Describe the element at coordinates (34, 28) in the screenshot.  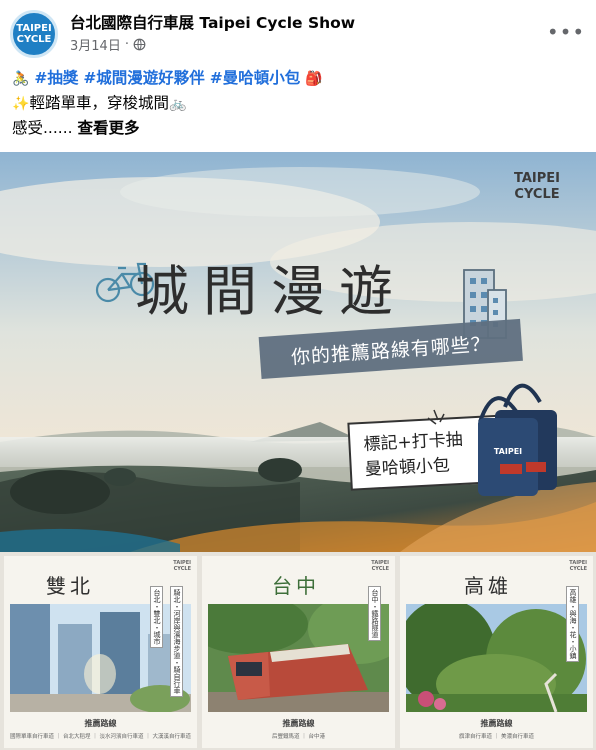
I see `avatar-text-top: TAIPEI` at that location.